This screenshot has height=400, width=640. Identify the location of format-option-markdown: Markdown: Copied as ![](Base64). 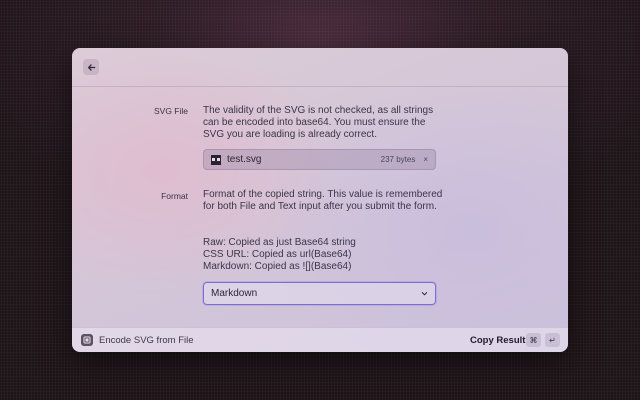
(277, 266).